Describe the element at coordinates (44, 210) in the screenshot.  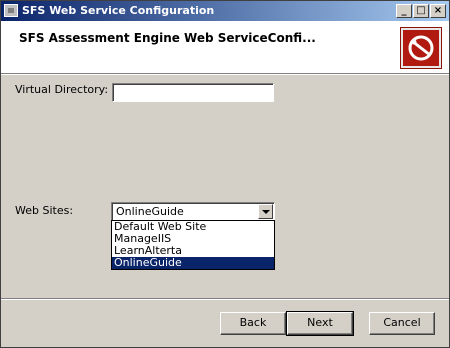
I see `web-sites-label: Web Sites:` at that location.